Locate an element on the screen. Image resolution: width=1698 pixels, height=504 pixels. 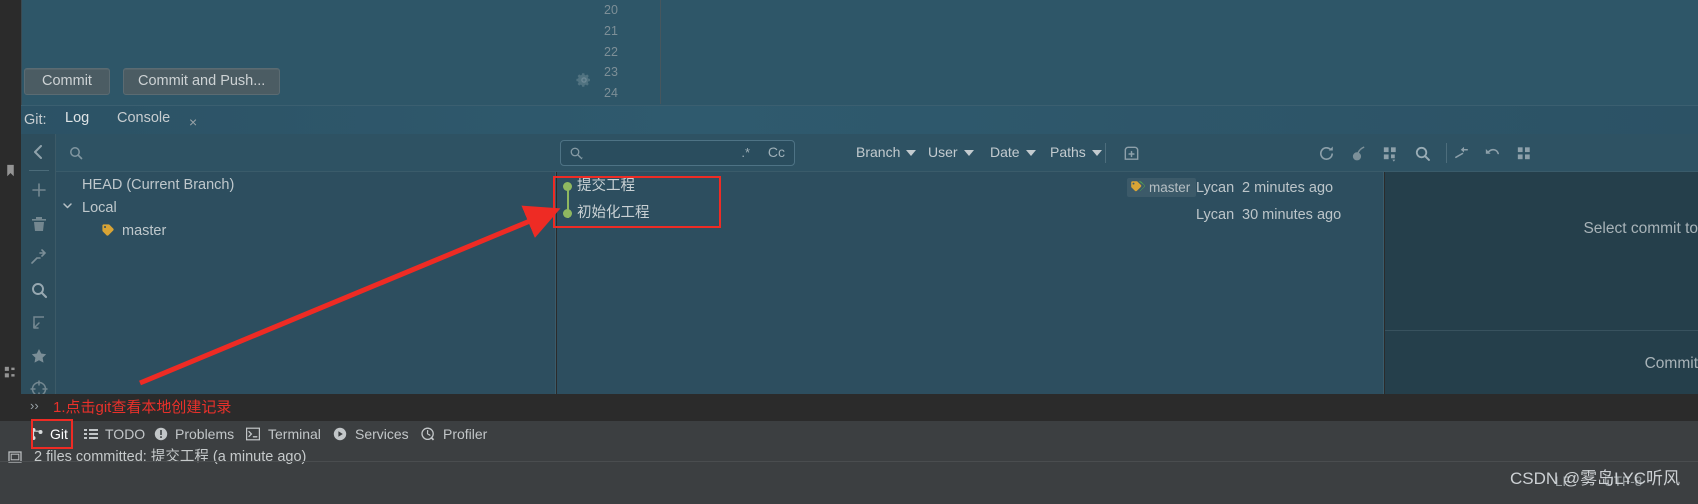
todo-list-icon is located at coordinates (91, 434).